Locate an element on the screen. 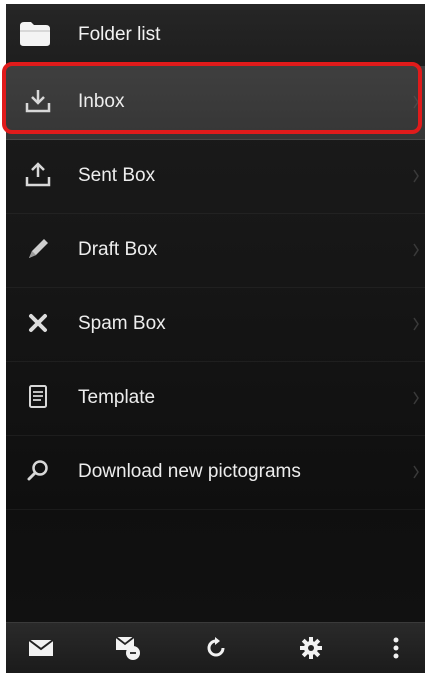 This screenshot has width=431, height=677. pencil-icon is located at coordinates (38, 248).